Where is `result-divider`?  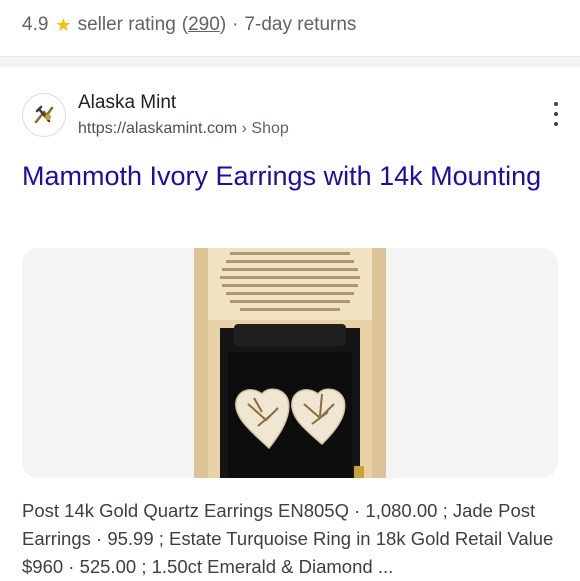 result-divider is located at coordinates (290, 61).